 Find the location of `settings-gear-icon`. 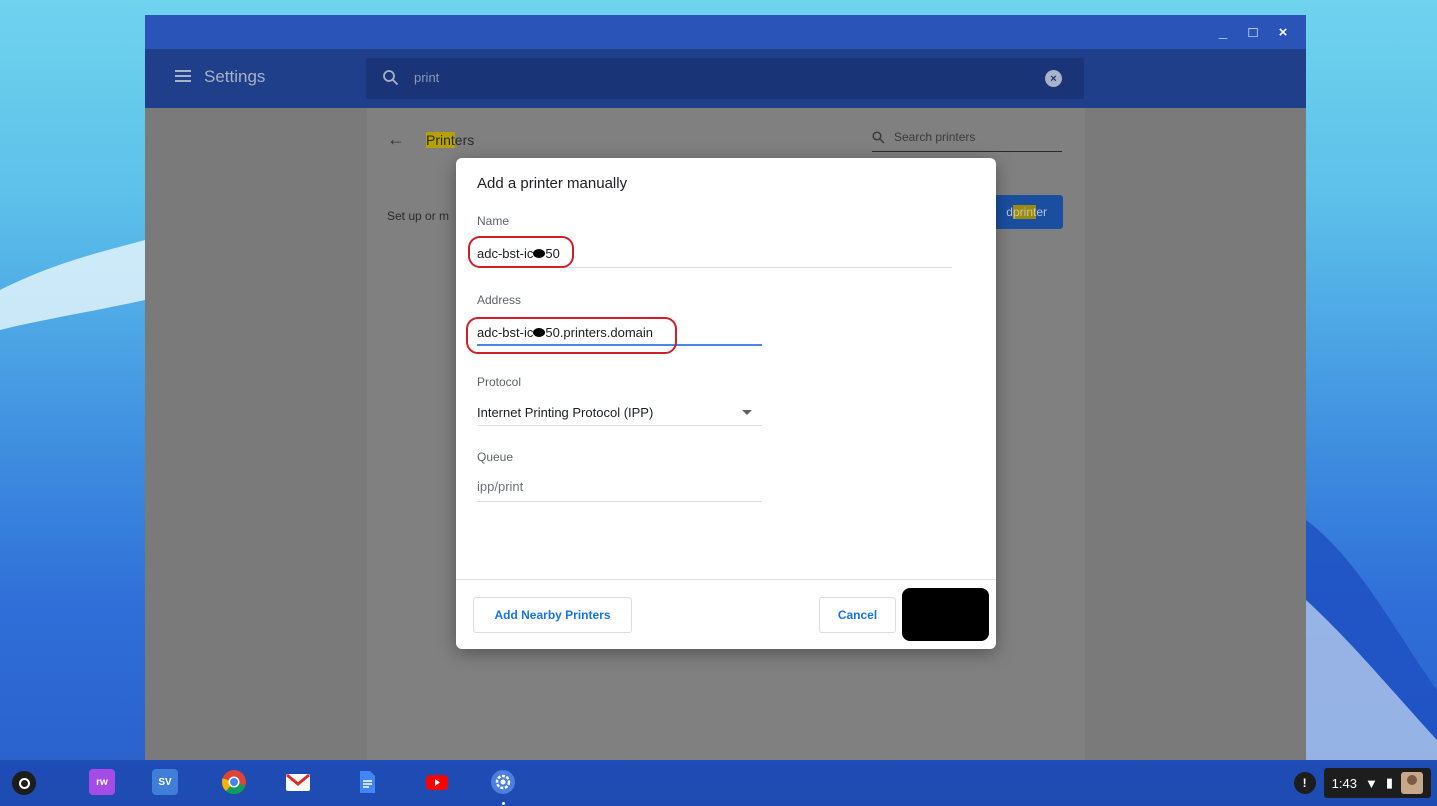

settings-gear-icon is located at coordinates (503, 782).